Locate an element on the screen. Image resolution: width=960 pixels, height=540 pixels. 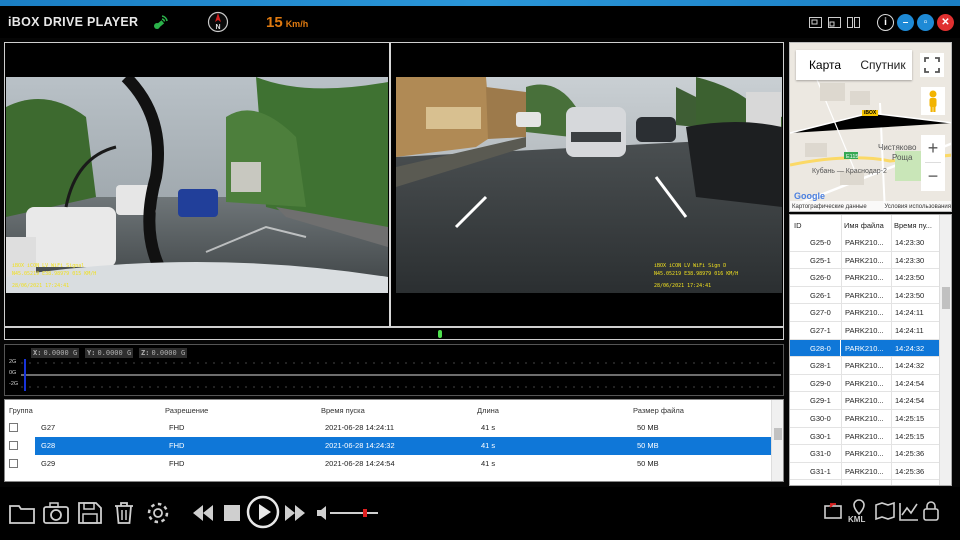
table-row: G29 FHD 2021-06-28 14:24:54 41 s 50 MB is located at coordinates (388, 464).